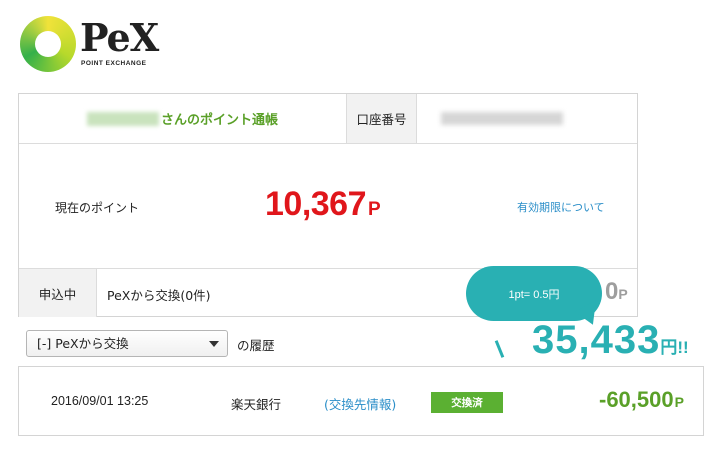 Image resolution: width=721 pixels, height=450 pixels. I want to click on status-badge: 交換済, so click(467, 402).